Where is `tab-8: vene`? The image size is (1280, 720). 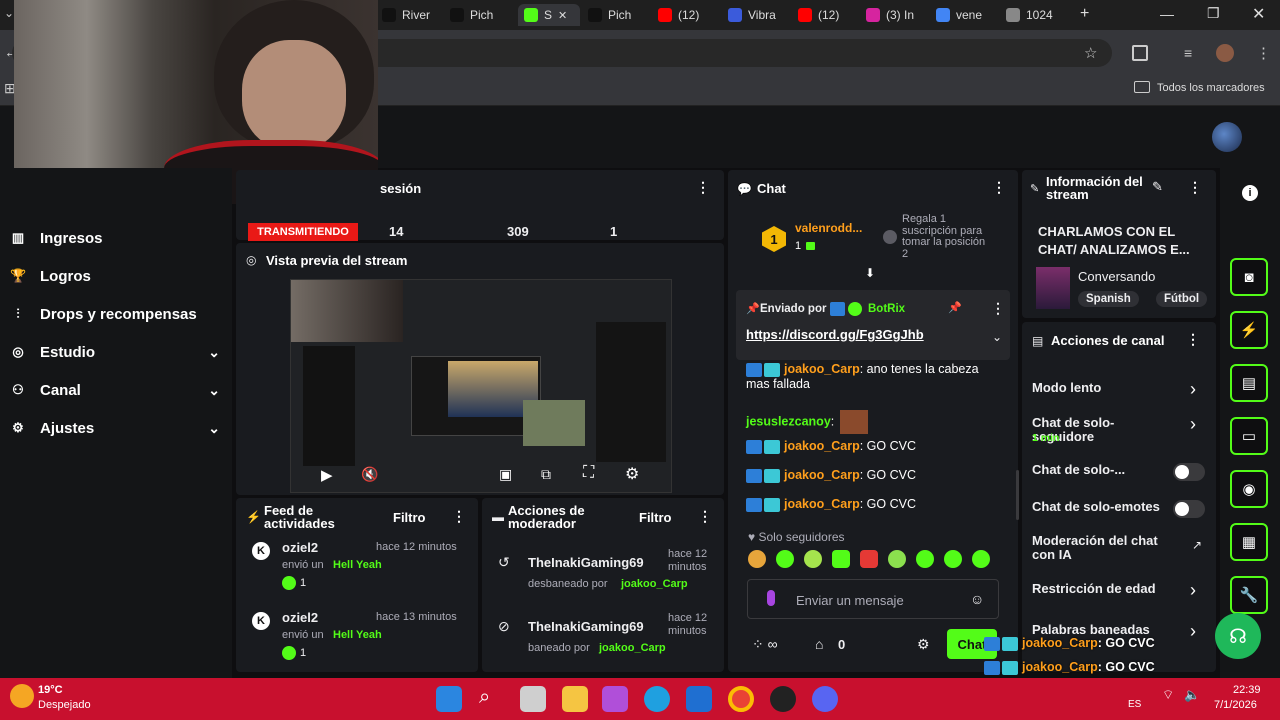 tab-8: vene is located at coordinates (968, 15).